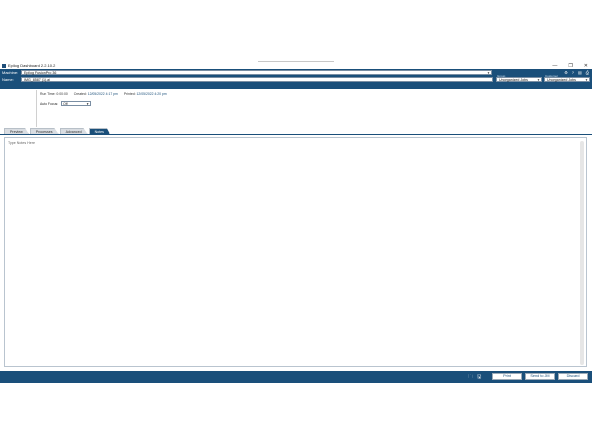 Image resolution: width=592 pixels, height=444 pixels. What do you see at coordinates (554, 66) in the screenshot?
I see `minimize-icon: —` at bounding box center [554, 66].